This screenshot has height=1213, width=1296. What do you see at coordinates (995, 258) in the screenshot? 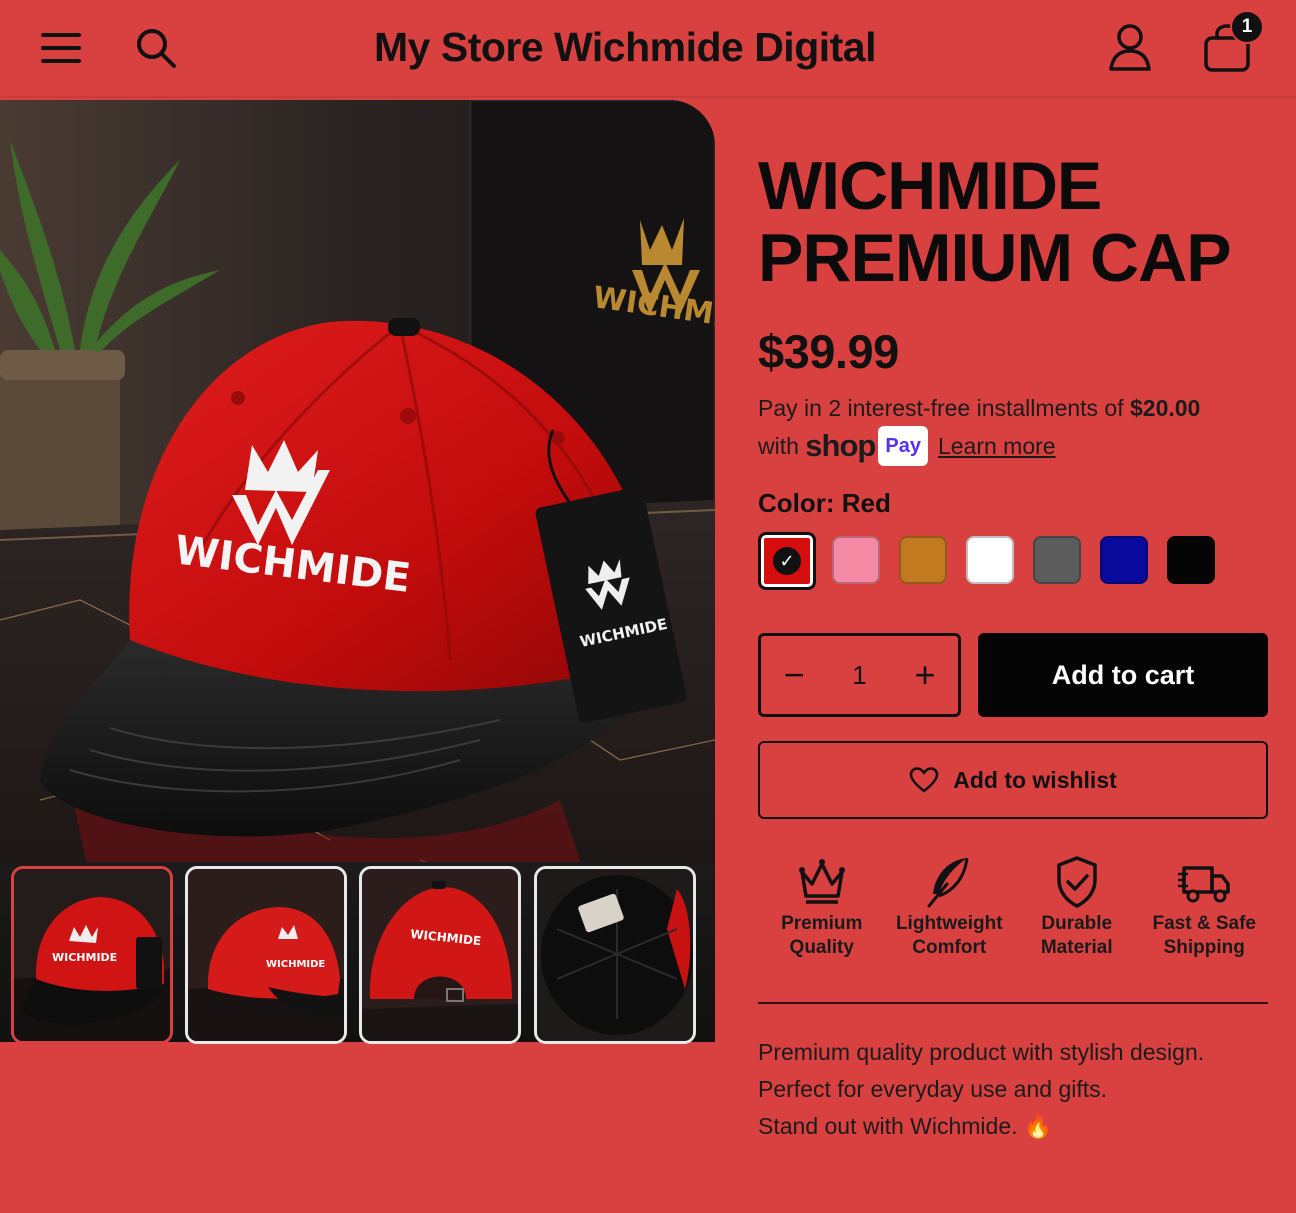
I see `product-title-line2: PREMIUM CAP` at bounding box center [995, 258].